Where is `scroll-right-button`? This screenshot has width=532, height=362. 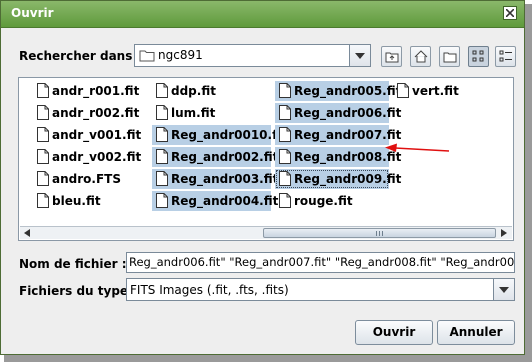
scroll-right-button is located at coordinates (504, 233).